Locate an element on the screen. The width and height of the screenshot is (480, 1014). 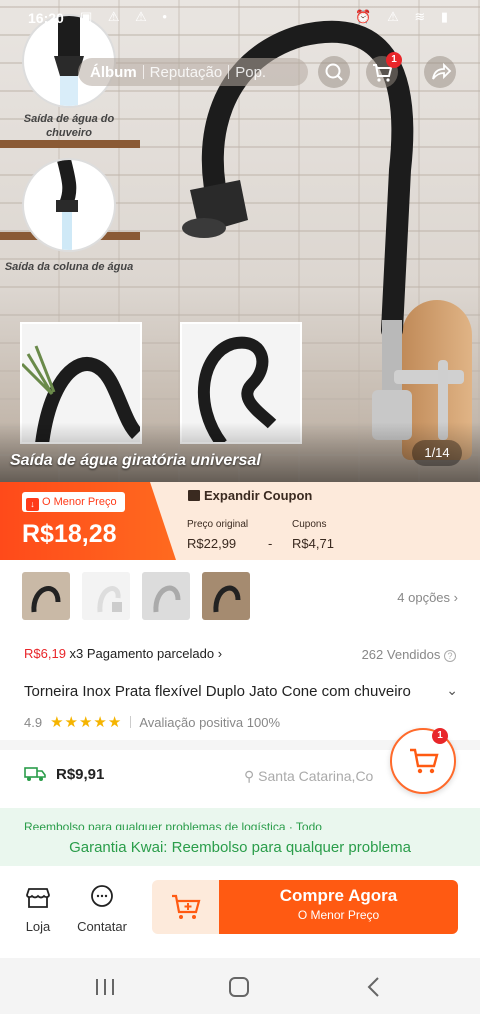
installment-text: x3 Pagamento parcelado is located at coordinates (142, 653).